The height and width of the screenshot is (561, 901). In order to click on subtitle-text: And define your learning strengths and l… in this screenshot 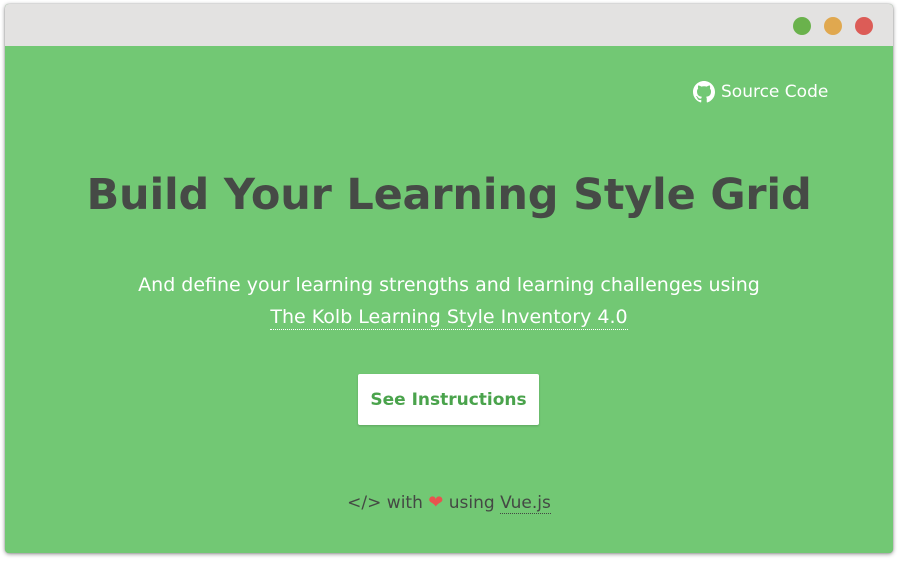, I will do `click(449, 285)`.